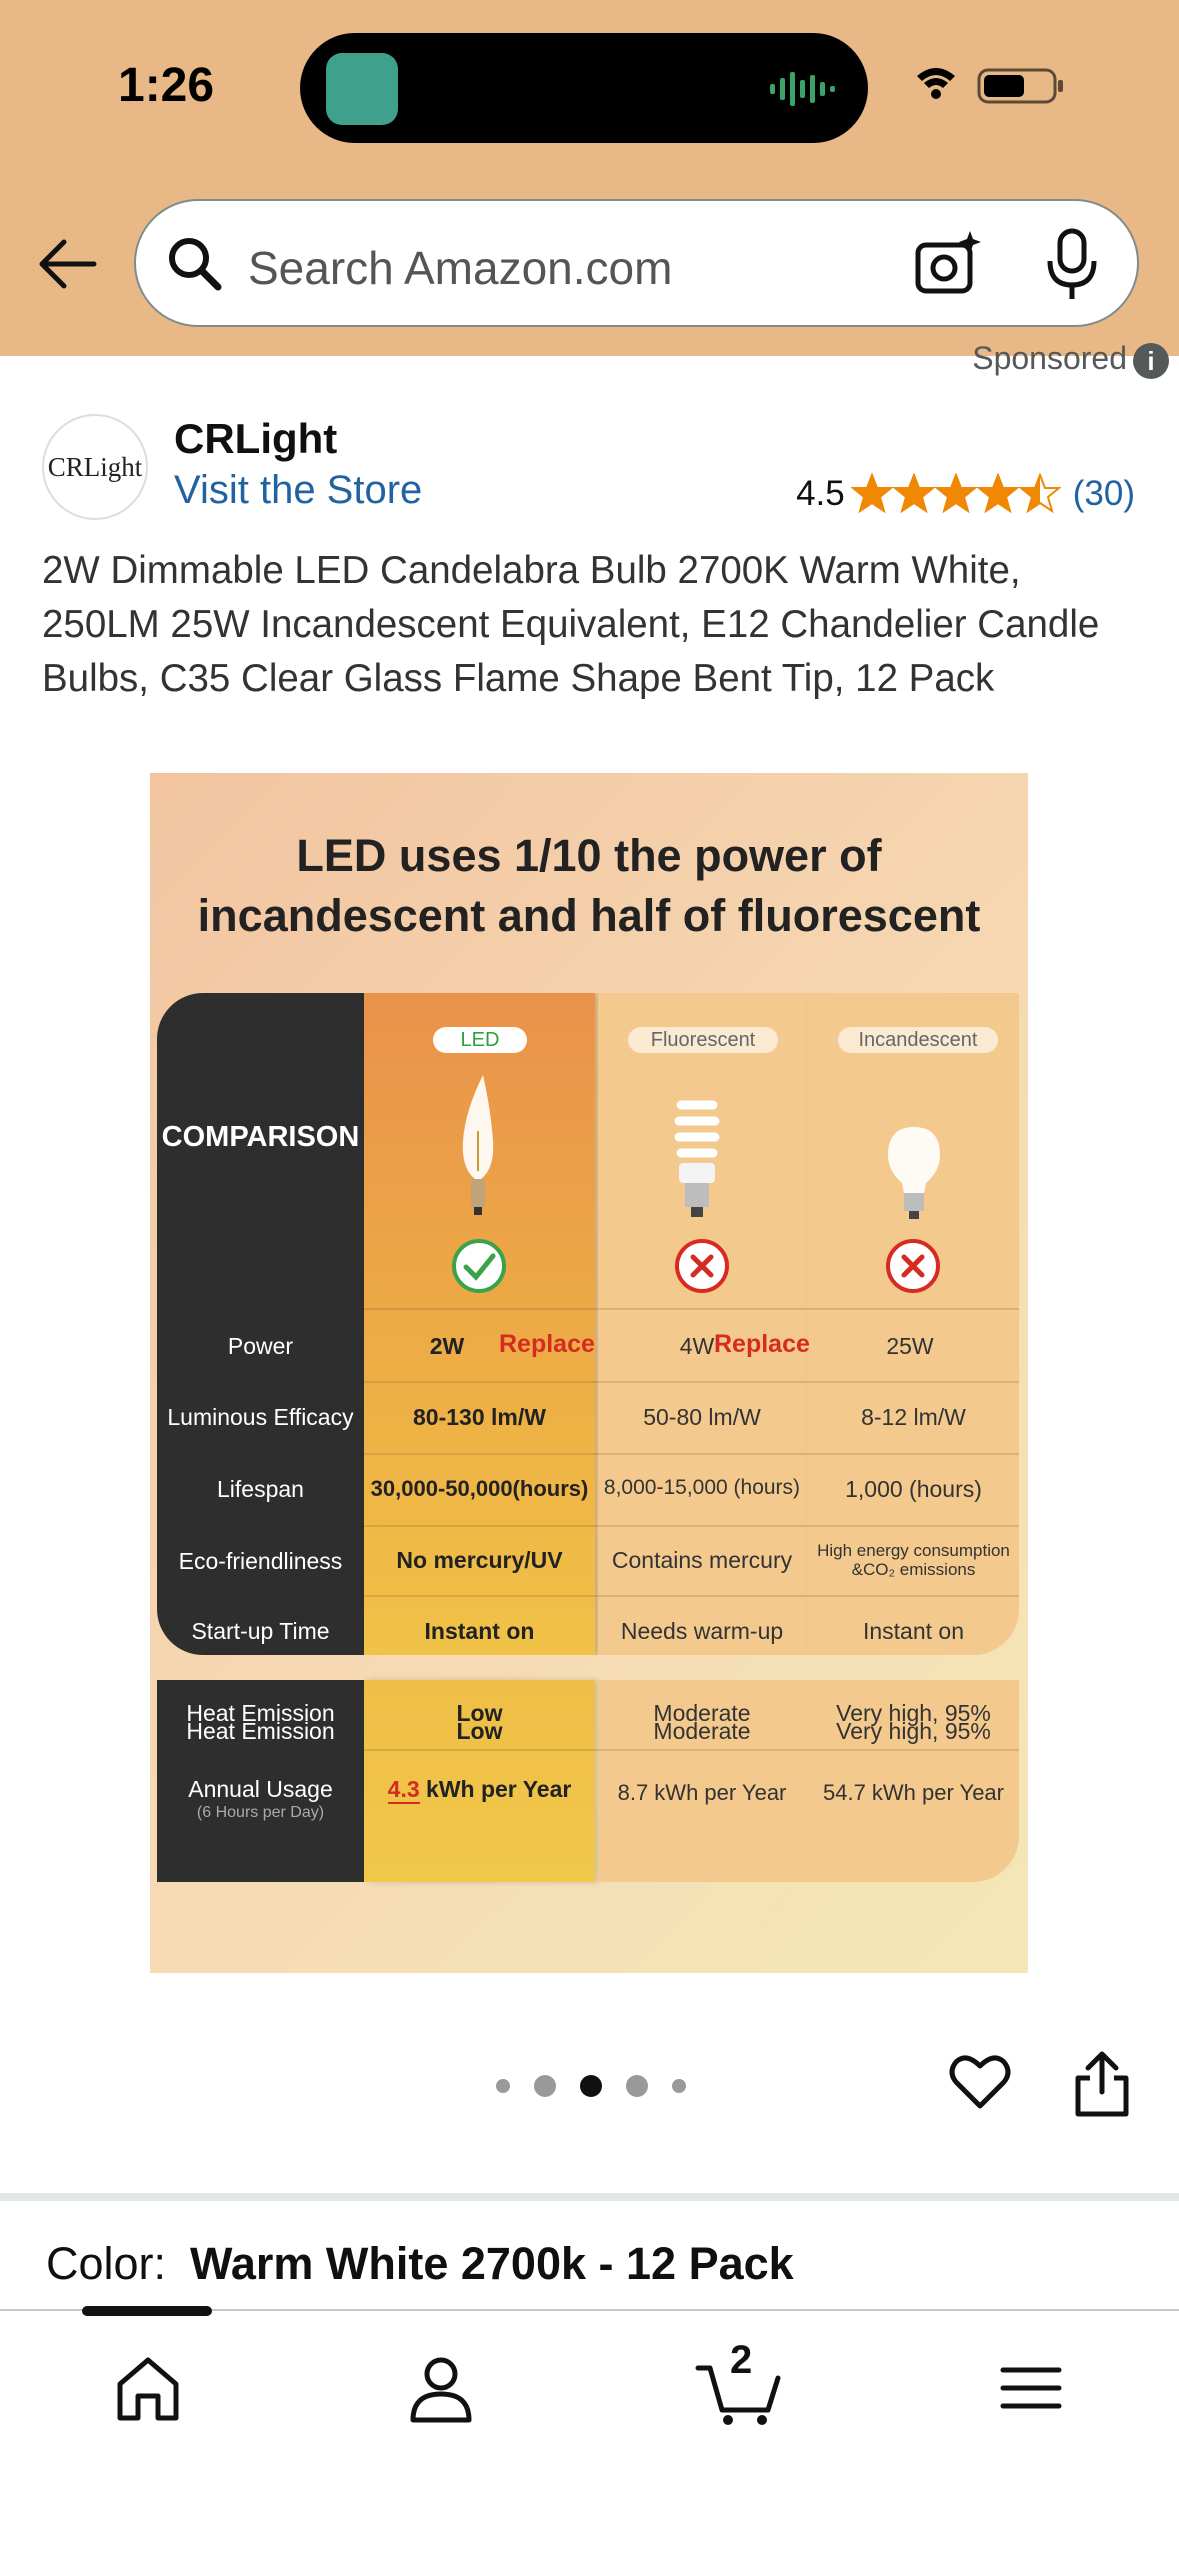 The height and width of the screenshot is (2558, 1179). What do you see at coordinates (913, 1731) in the screenshot?
I see `incandescent-heat: Very high, 95%` at bounding box center [913, 1731].